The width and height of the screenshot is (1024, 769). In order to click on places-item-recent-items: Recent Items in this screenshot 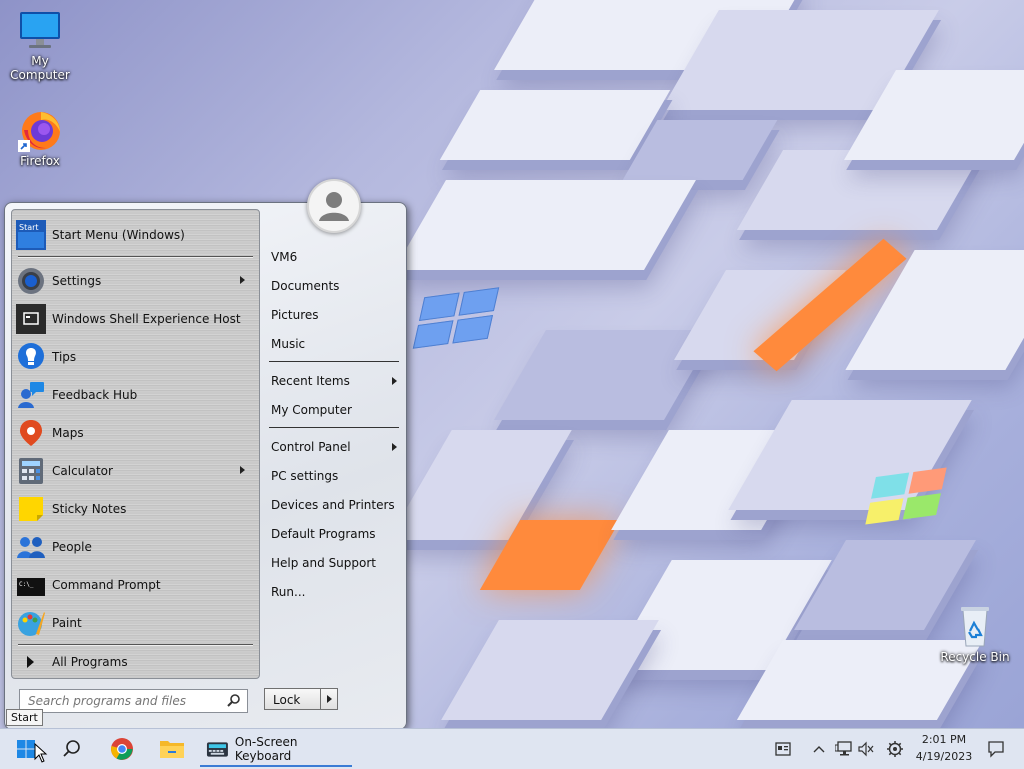, I will do `click(335, 381)`.